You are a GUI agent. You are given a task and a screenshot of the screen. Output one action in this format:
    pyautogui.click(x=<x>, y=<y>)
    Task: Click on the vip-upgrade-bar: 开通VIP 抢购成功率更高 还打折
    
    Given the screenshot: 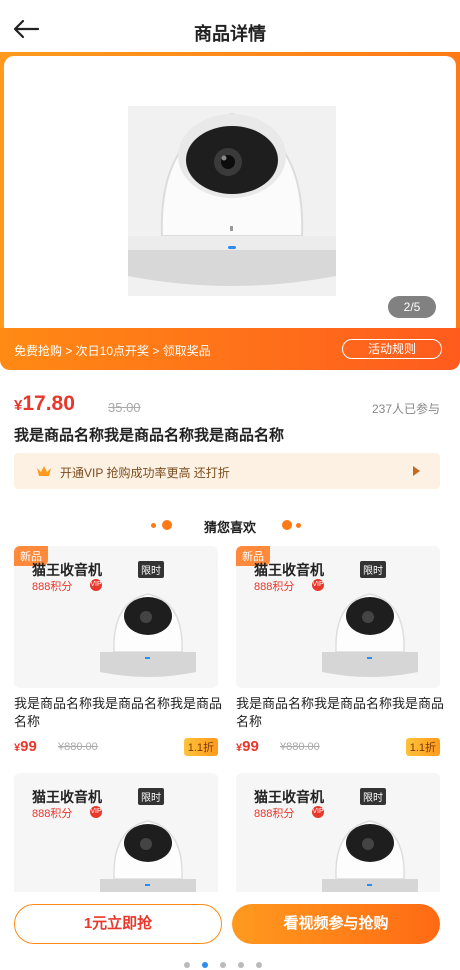 What is the action you would take?
    pyautogui.click(x=227, y=471)
    